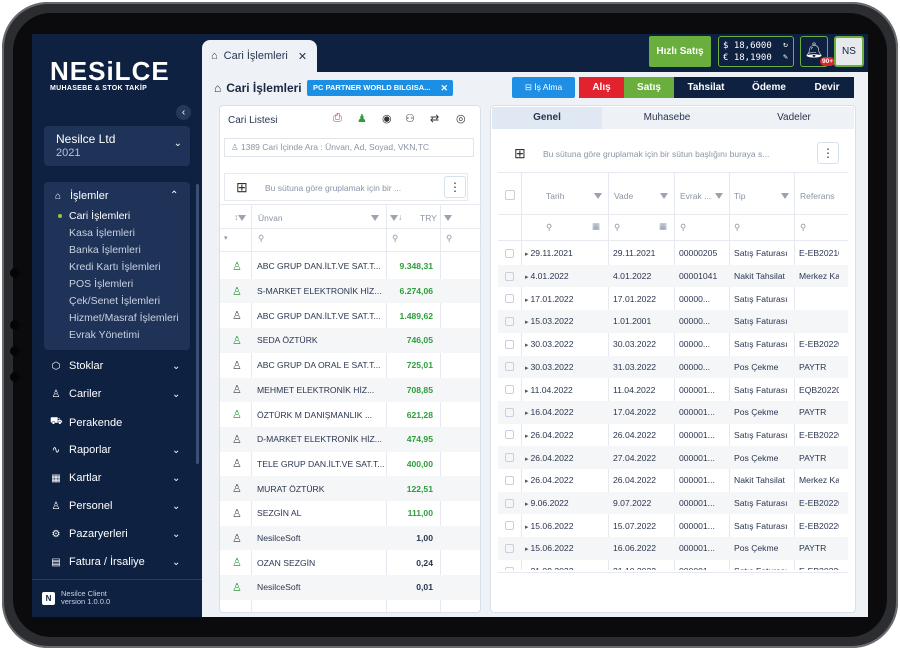  What do you see at coordinates (121, 366) in the screenshot?
I see `nav-stoklar: ⬡ Stoklar ⌄` at bounding box center [121, 366].